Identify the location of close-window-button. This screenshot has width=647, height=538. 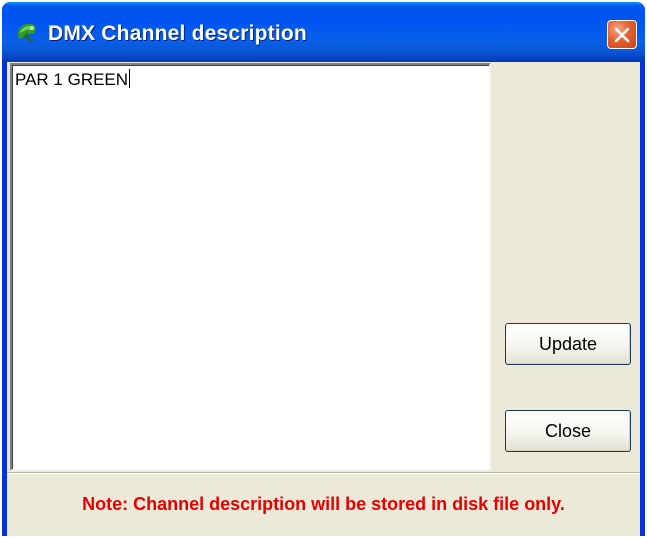
(622, 34).